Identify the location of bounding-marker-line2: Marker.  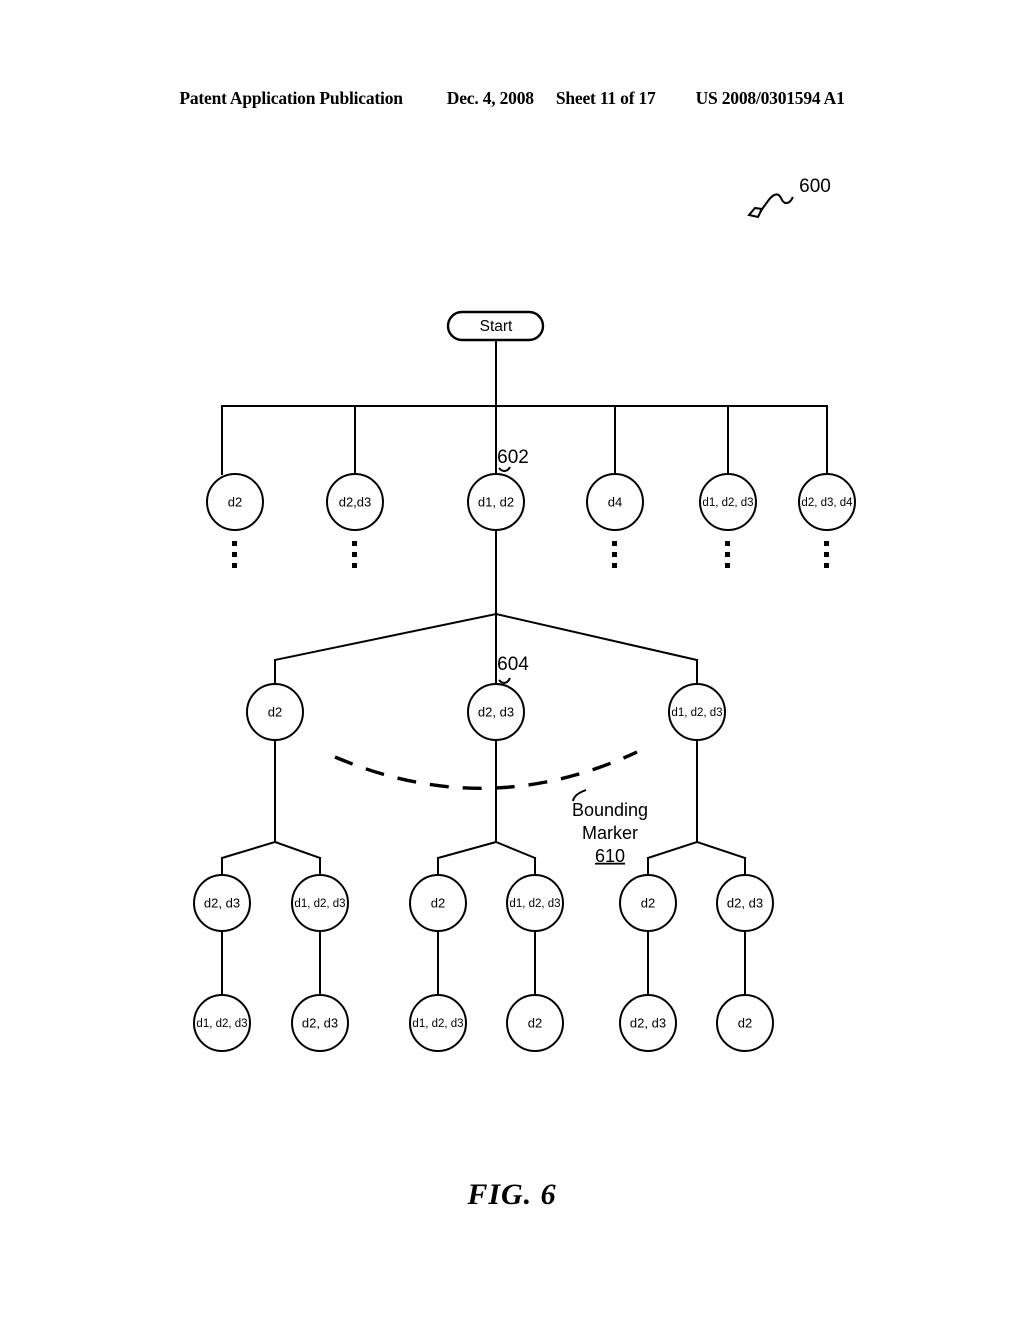
(610, 833).